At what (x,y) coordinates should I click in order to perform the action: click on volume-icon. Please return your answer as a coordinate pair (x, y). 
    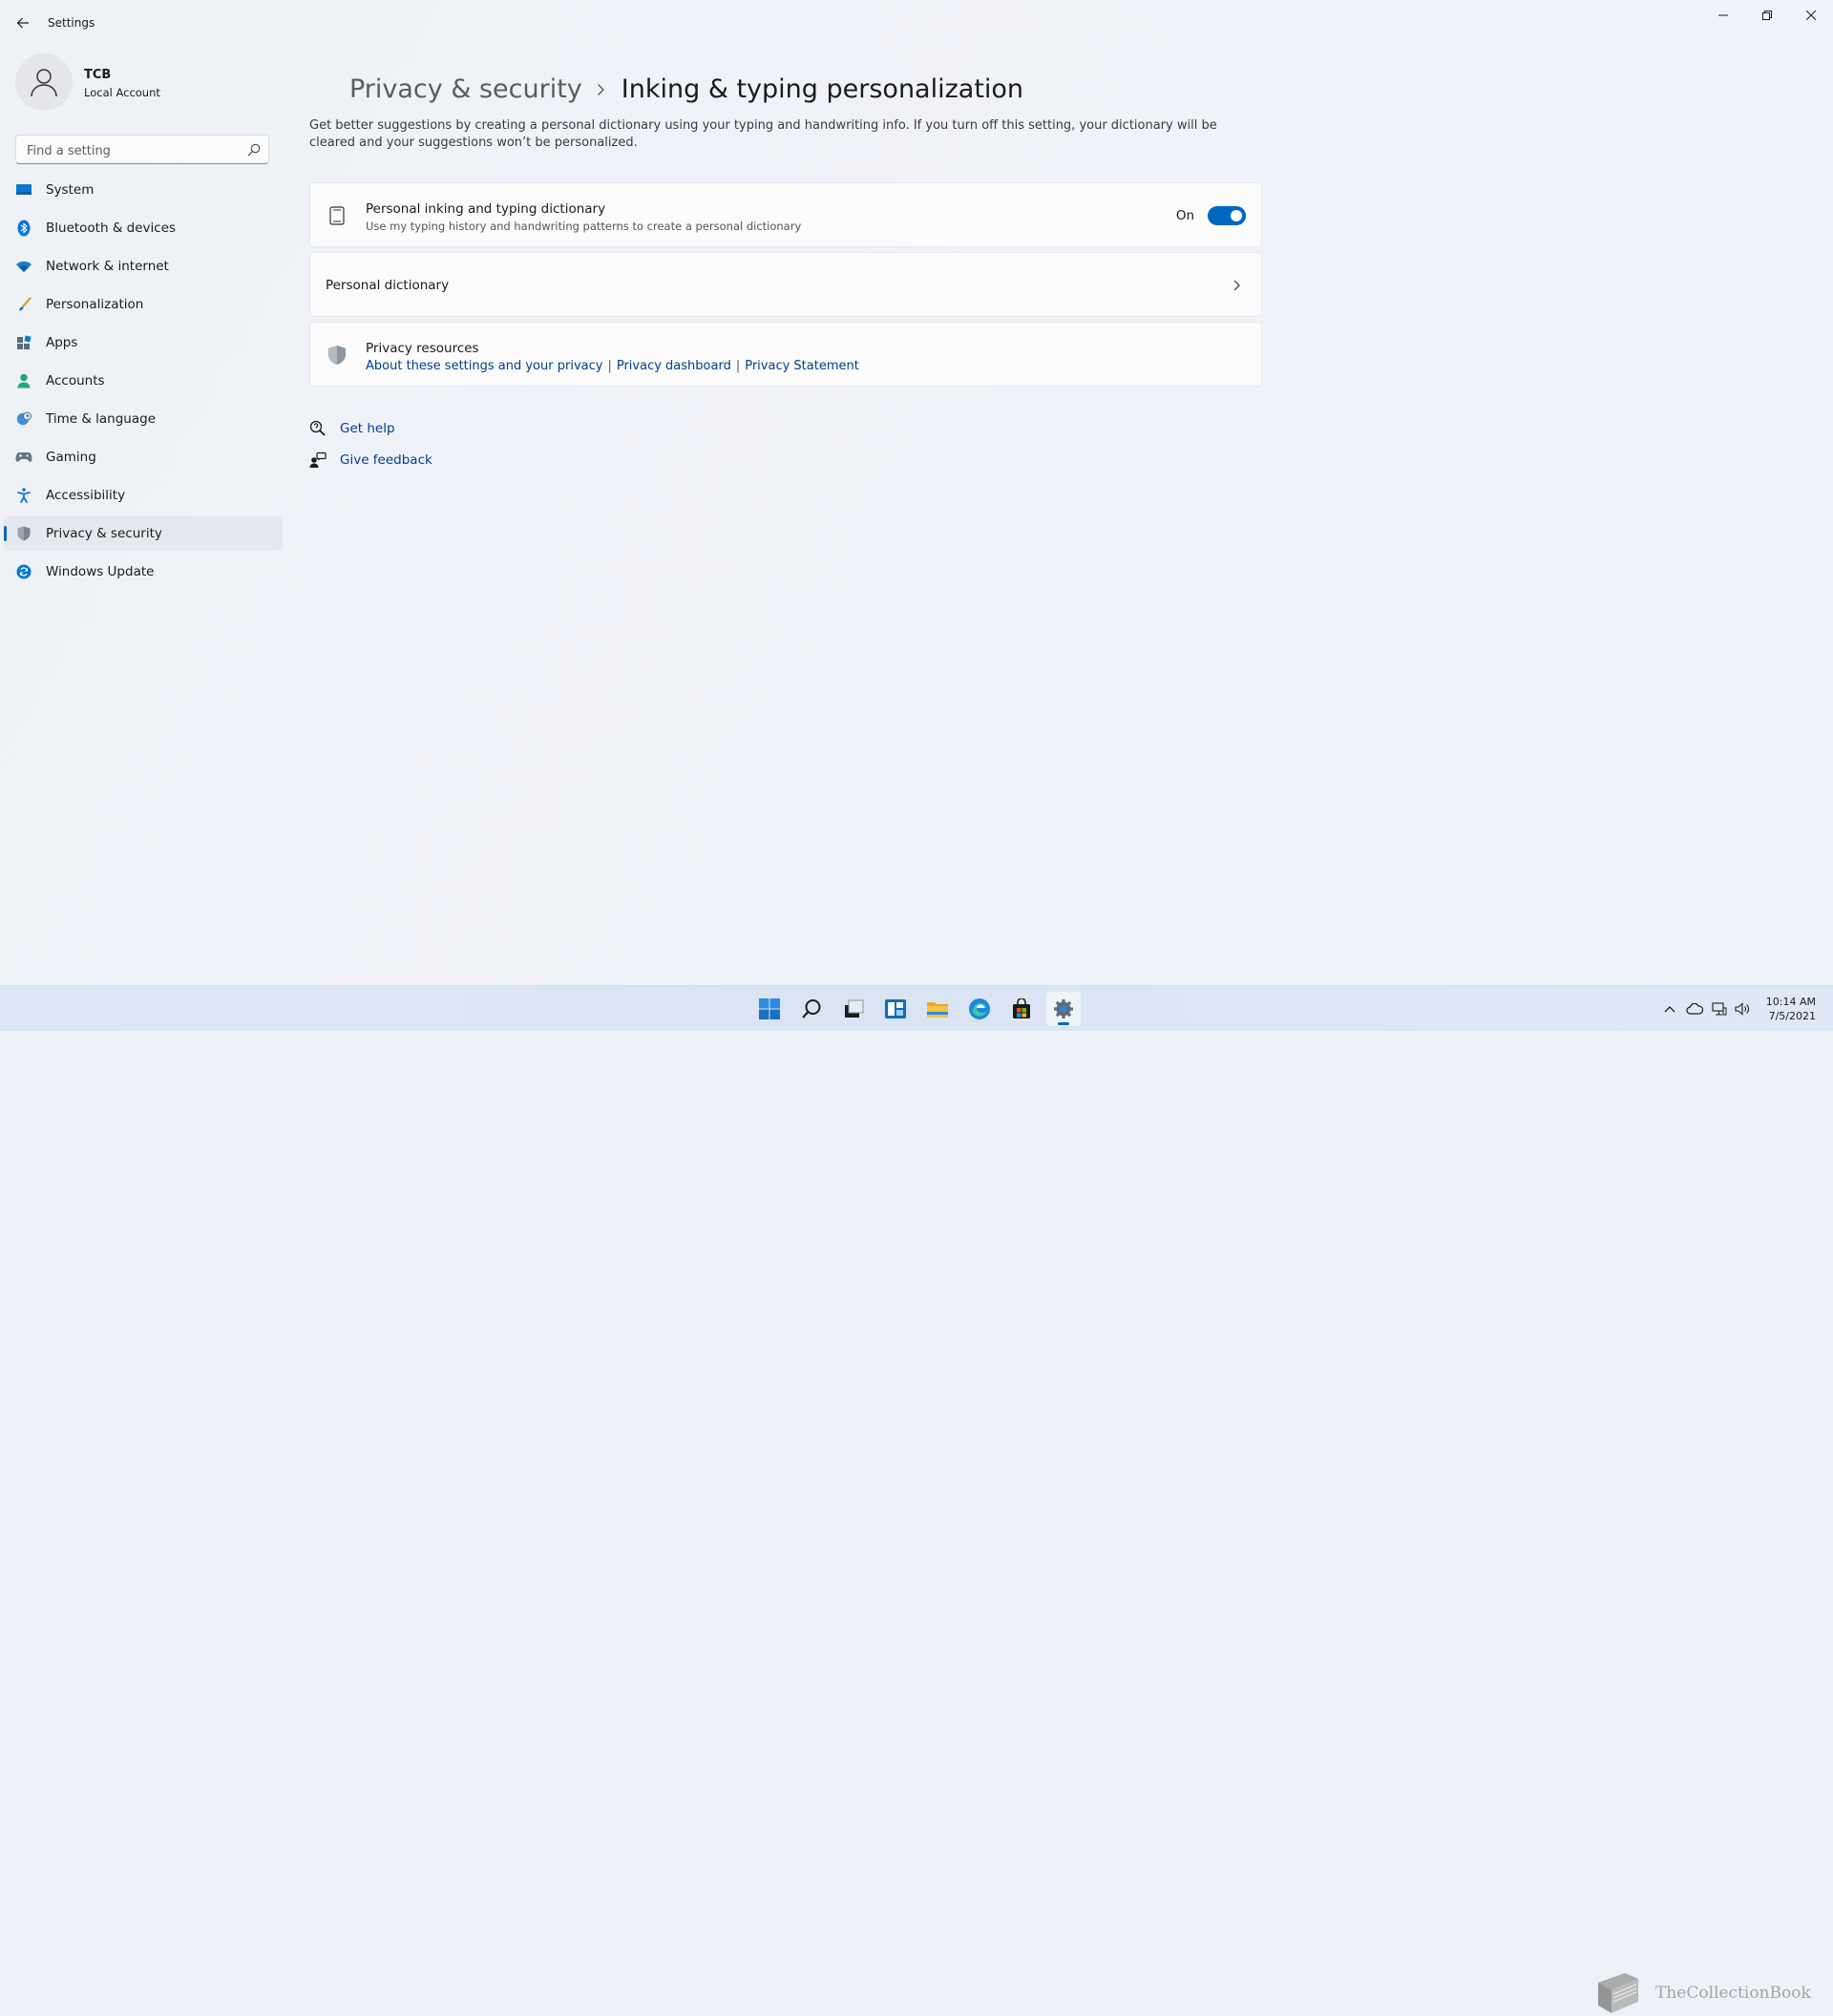
    Looking at the image, I should click on (1742, 1009).